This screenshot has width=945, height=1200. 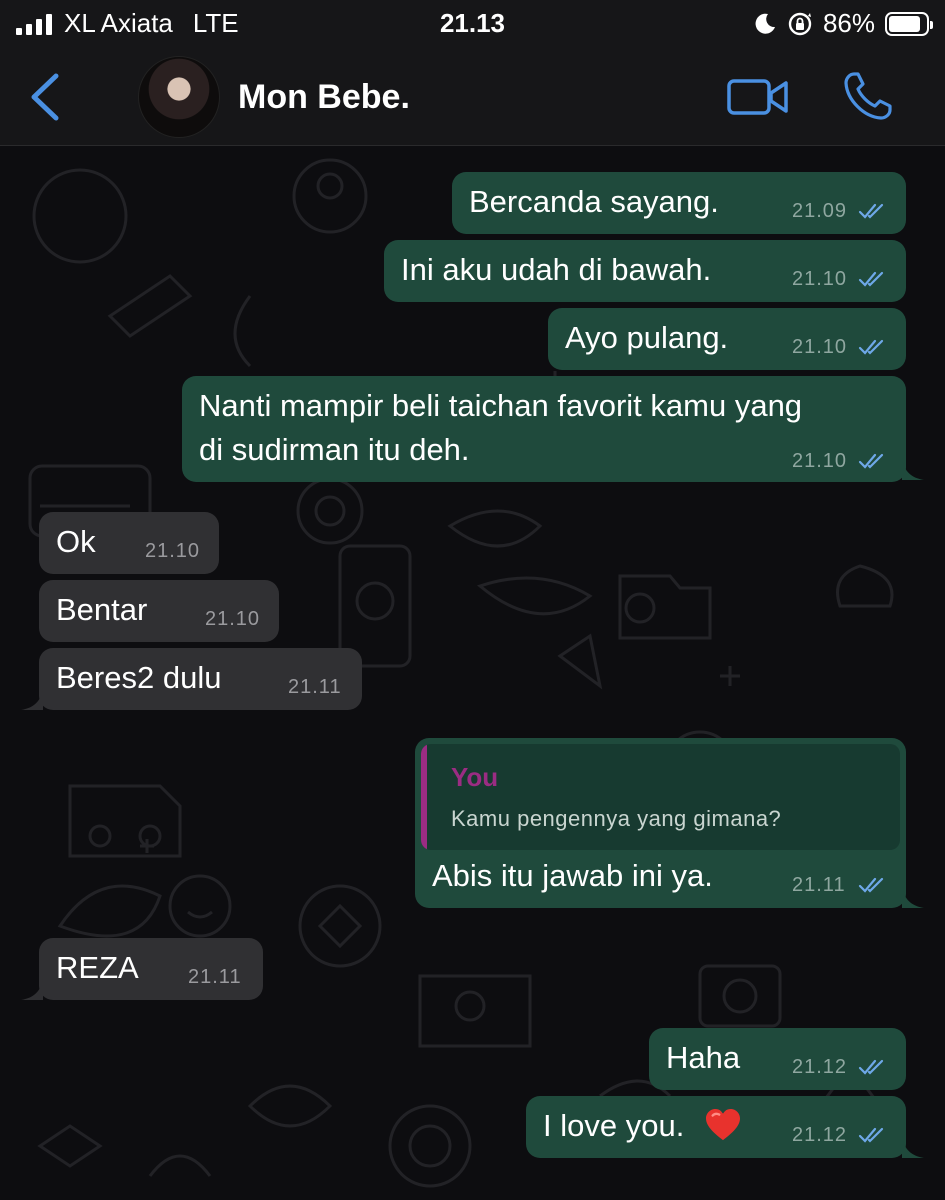 What do you see at coordinates (102, 609) in the screenshot?
I see `message-text: Bentar` at bounding box center [102, 609].